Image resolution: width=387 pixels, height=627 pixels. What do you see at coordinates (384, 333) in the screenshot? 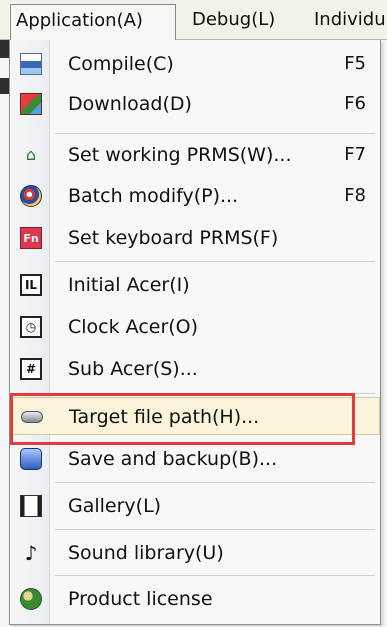
I see `background-window-edge-right` at bounding box center [384, 333].